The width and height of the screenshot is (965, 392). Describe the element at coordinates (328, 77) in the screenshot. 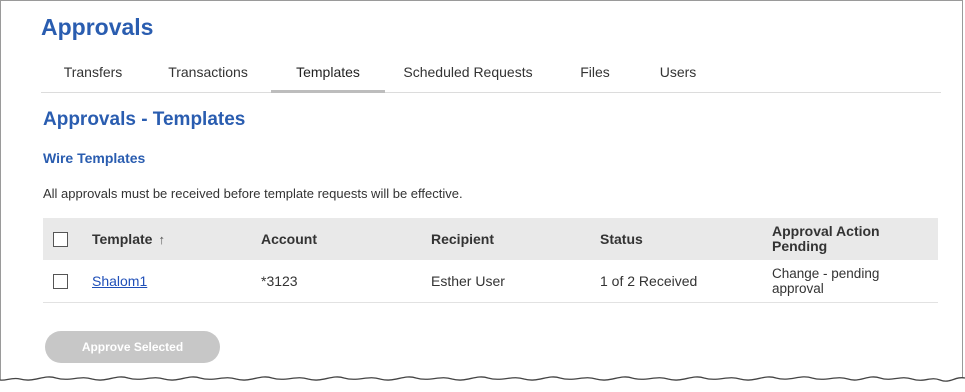

I see `tab-templates: Templates` at that location.